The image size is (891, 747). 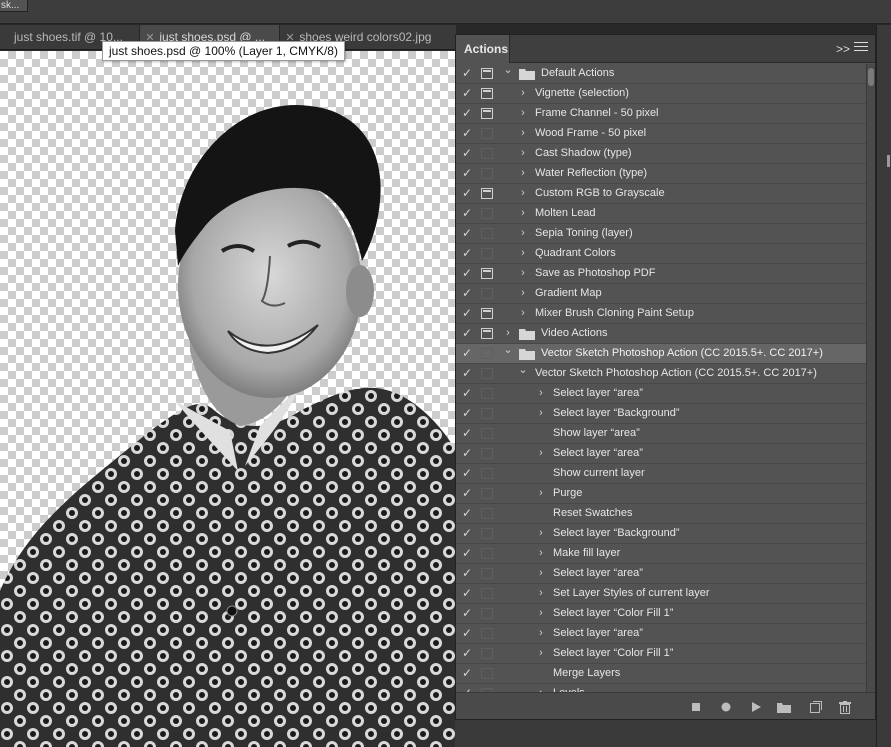 What do you see at coordinates (816, 707) in the screenshot?
I see `new-action-icon` at bounding box center [816, 707].